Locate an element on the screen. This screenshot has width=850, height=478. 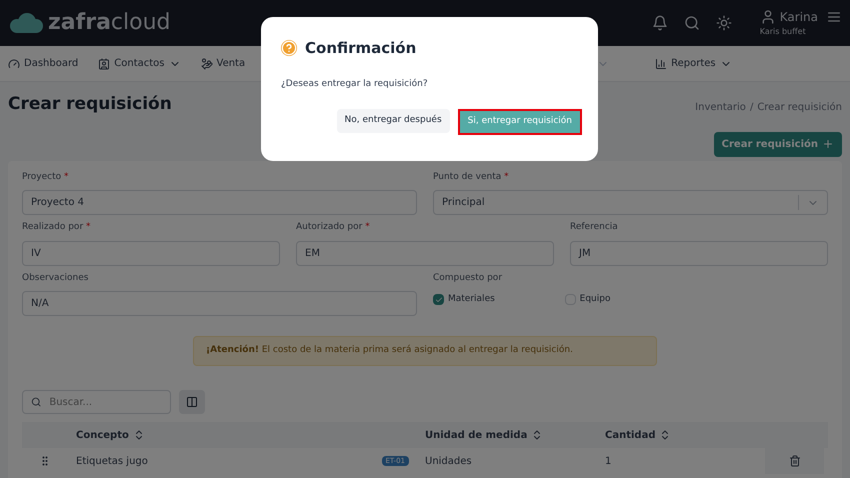
trash-icon is located at coordinates (794, 461).